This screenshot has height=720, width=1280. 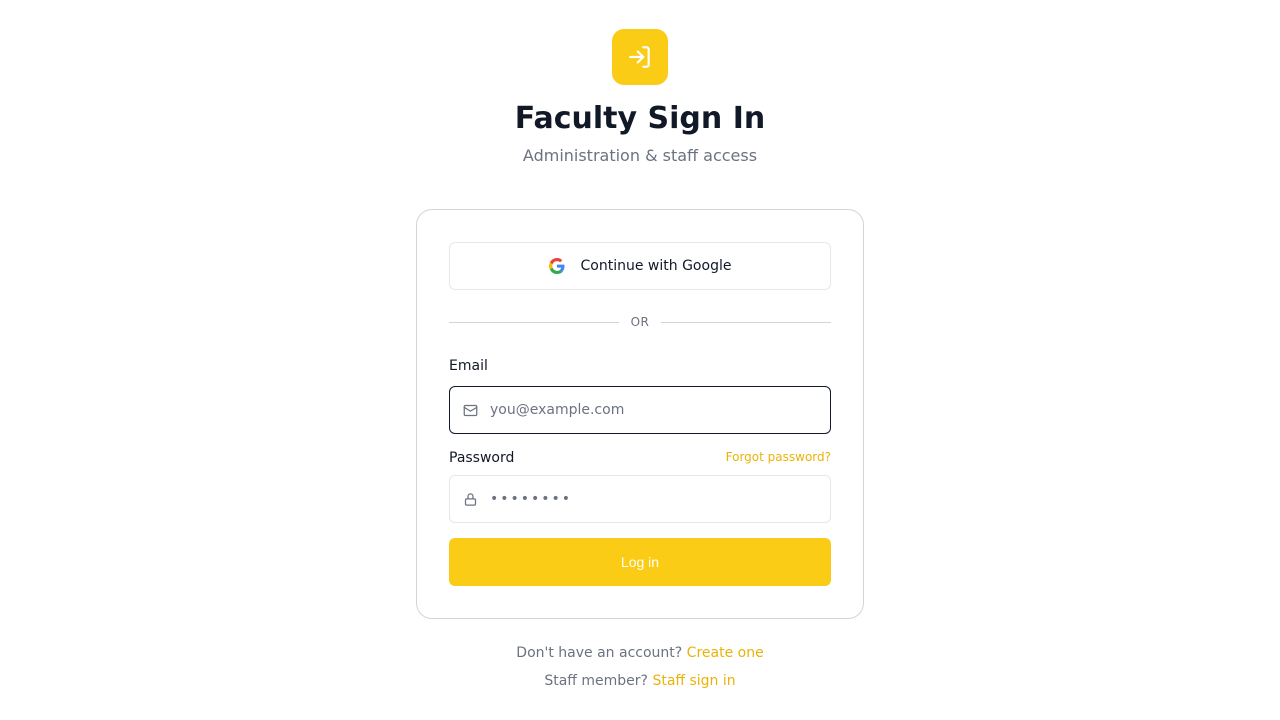 What do you see at coordinates (470, 410) in the screenshot?
I see `mail-icon` at bounding box center [470, 410].